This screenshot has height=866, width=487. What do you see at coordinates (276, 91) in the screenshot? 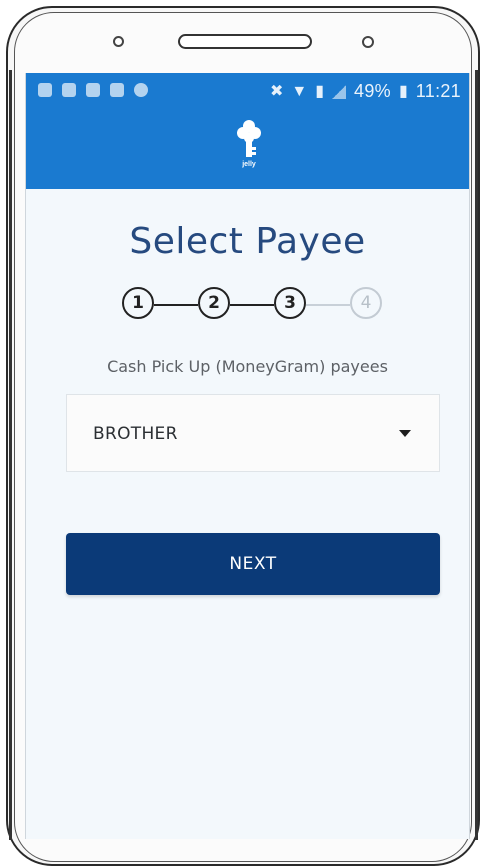
I see `mute-icon: ✖` at bounding box center [276, 91].